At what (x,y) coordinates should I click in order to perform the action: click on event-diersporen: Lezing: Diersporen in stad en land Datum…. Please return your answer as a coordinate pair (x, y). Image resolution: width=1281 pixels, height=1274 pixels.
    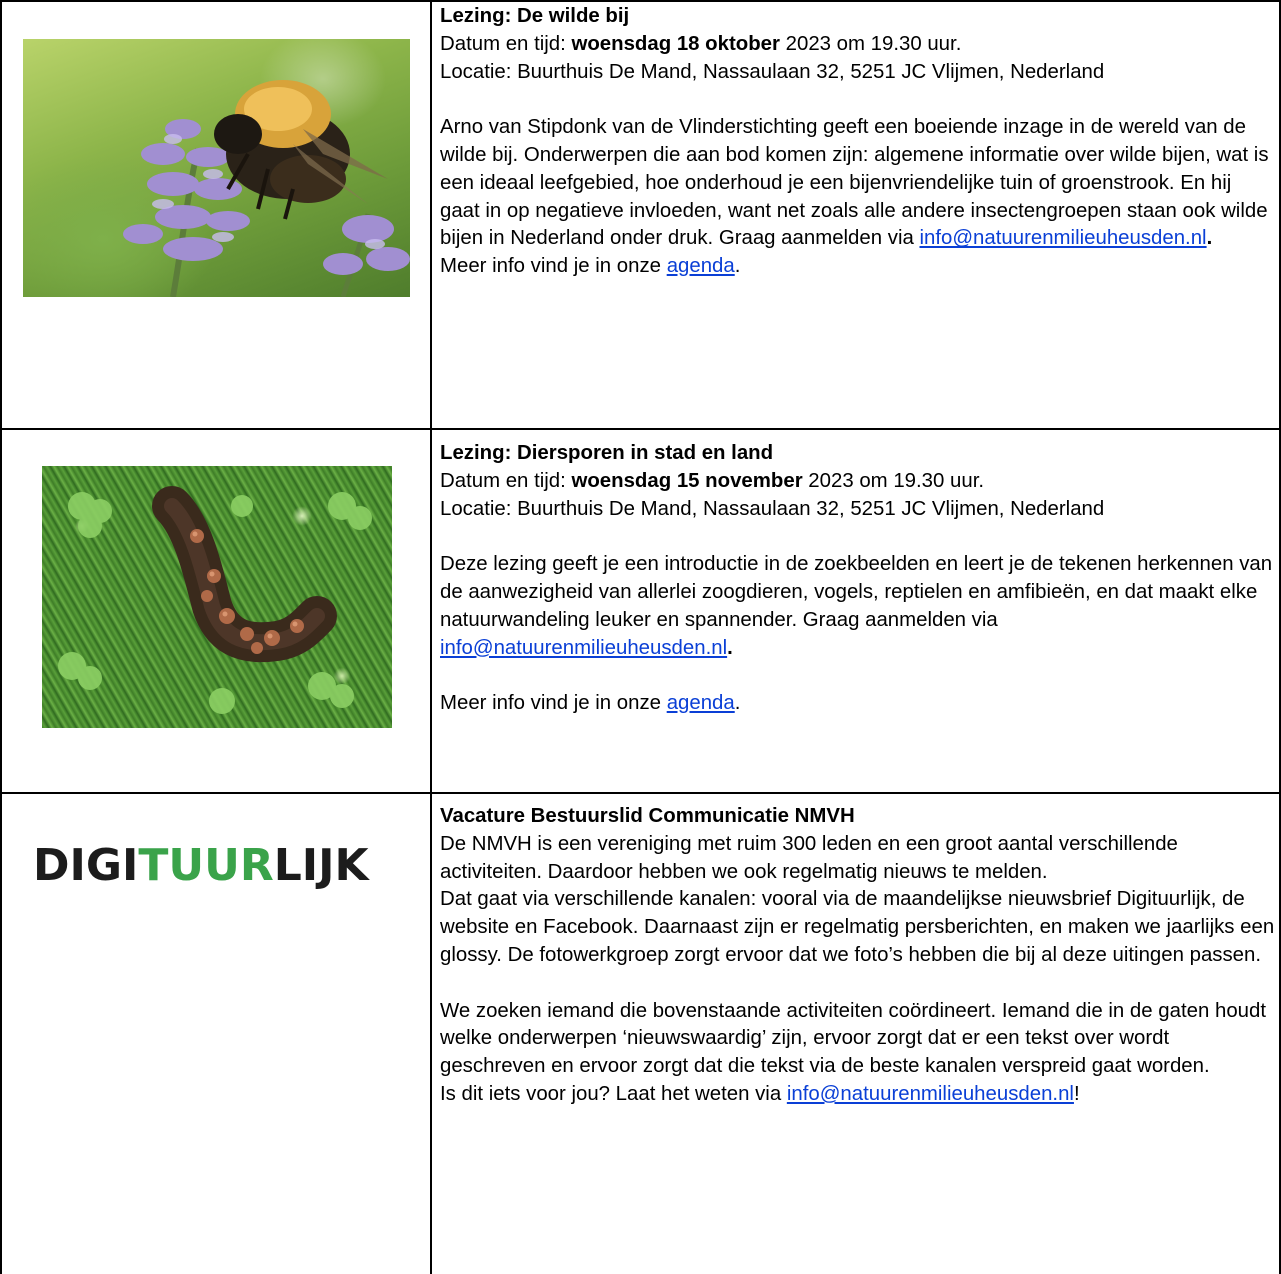
    Looking at the image, I should click on (858, 579).